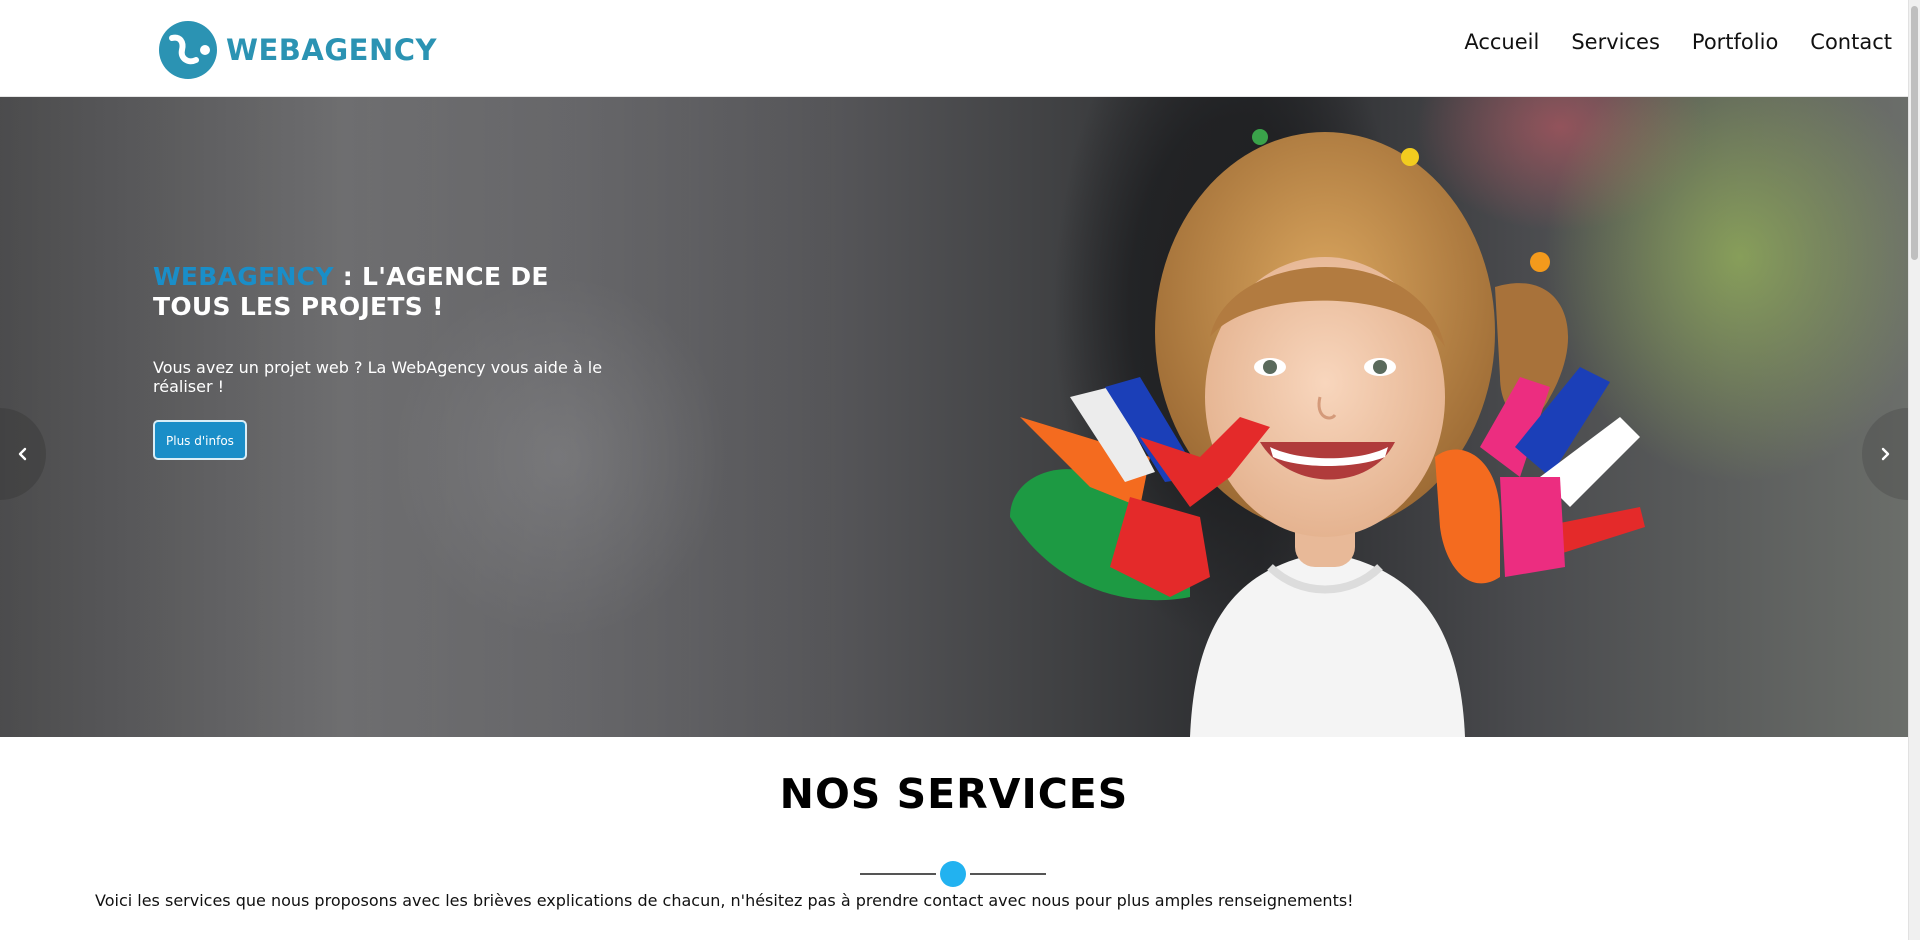  I want to click on page-scrollbar, so click(1914, 470).